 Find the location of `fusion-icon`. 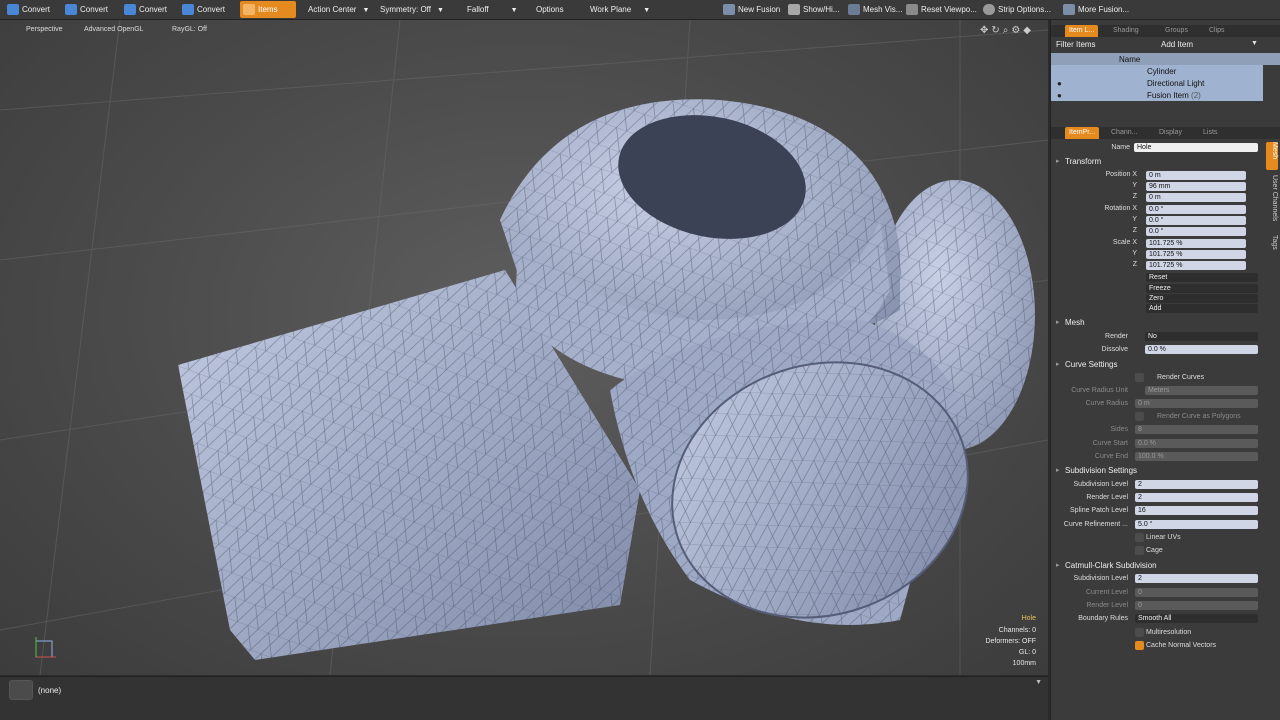

fusion-icon is located at coordinates (729, 9).